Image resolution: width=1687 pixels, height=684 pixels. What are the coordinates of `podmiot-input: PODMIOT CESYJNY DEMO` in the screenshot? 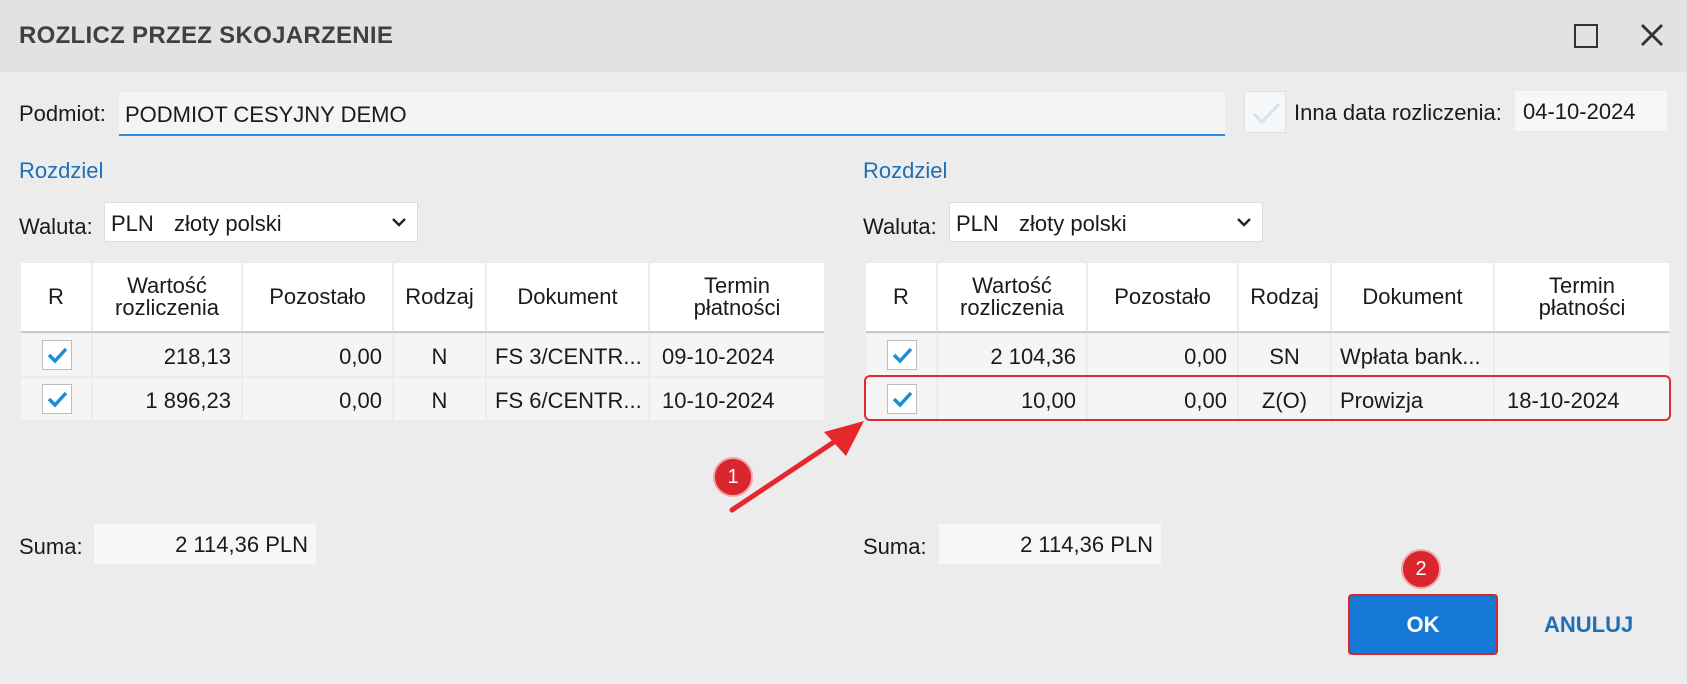 It's located at (672, 114).